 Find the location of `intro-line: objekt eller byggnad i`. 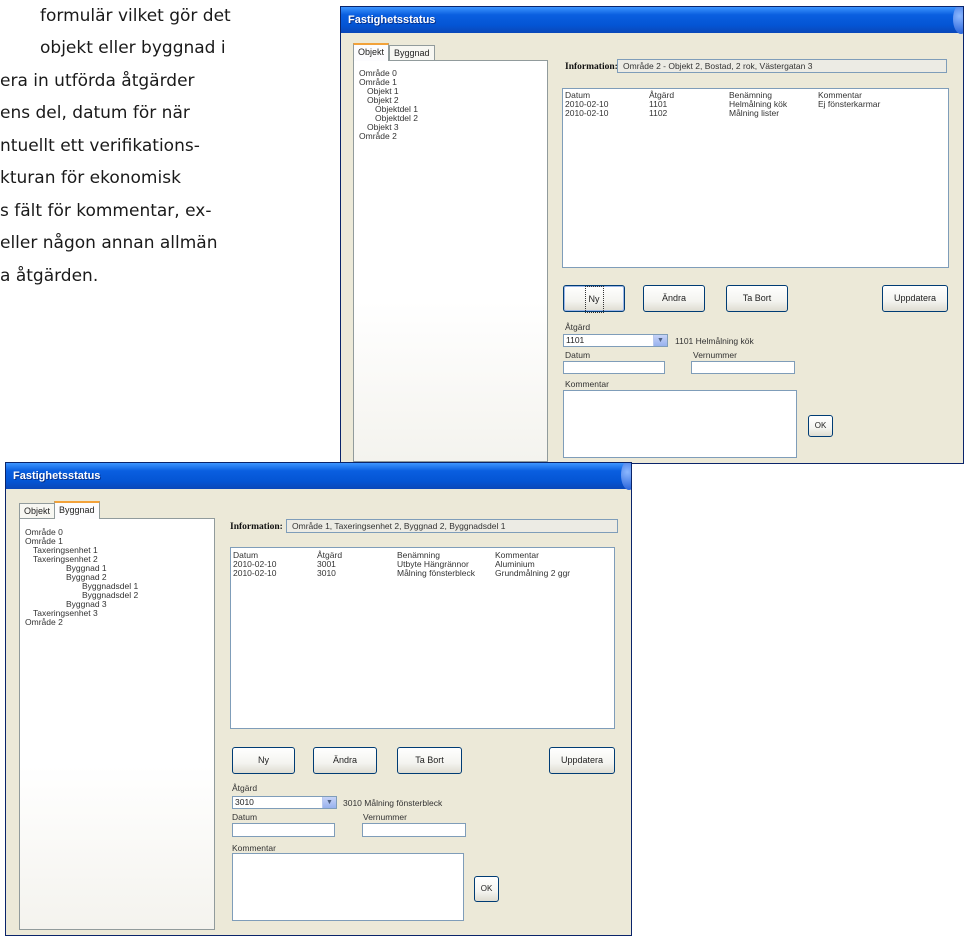

intro-line: objekt eller byggnad i is located at coordinates (133, 48).